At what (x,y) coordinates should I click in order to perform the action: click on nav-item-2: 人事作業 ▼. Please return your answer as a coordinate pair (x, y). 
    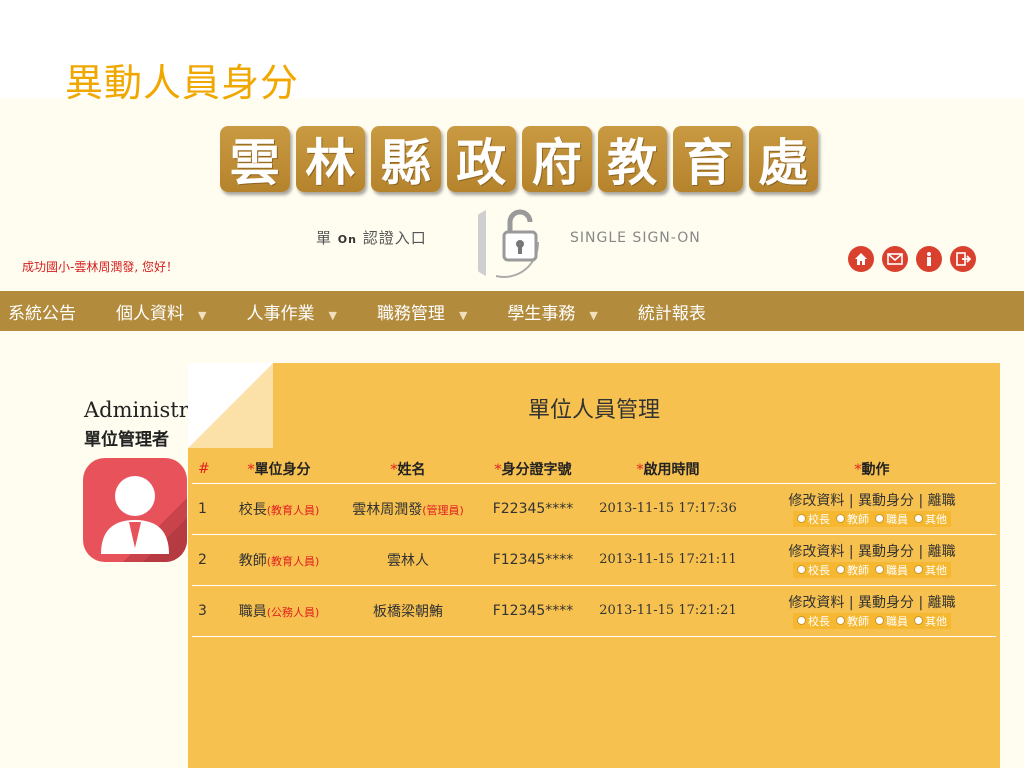
    Looking at the image, I should click on (291, 311).